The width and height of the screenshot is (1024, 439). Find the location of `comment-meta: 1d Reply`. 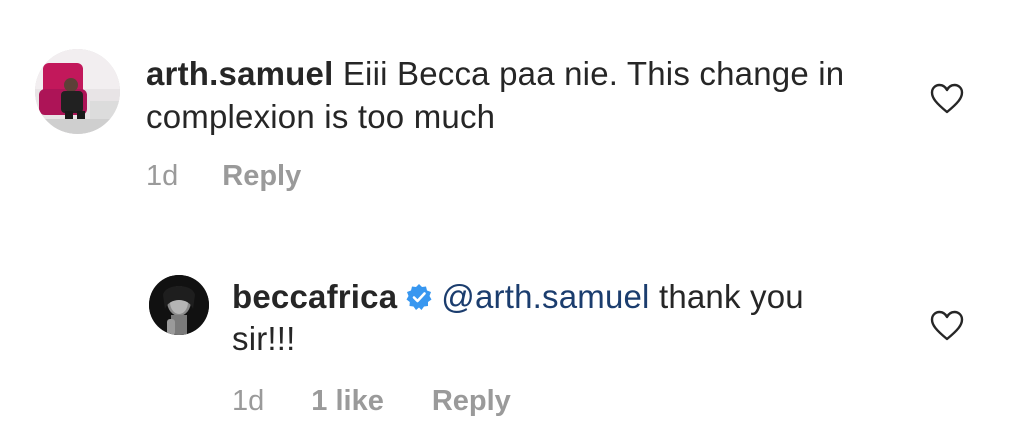

comment-meta: 1d Reply is located at coordinates (223, 176).